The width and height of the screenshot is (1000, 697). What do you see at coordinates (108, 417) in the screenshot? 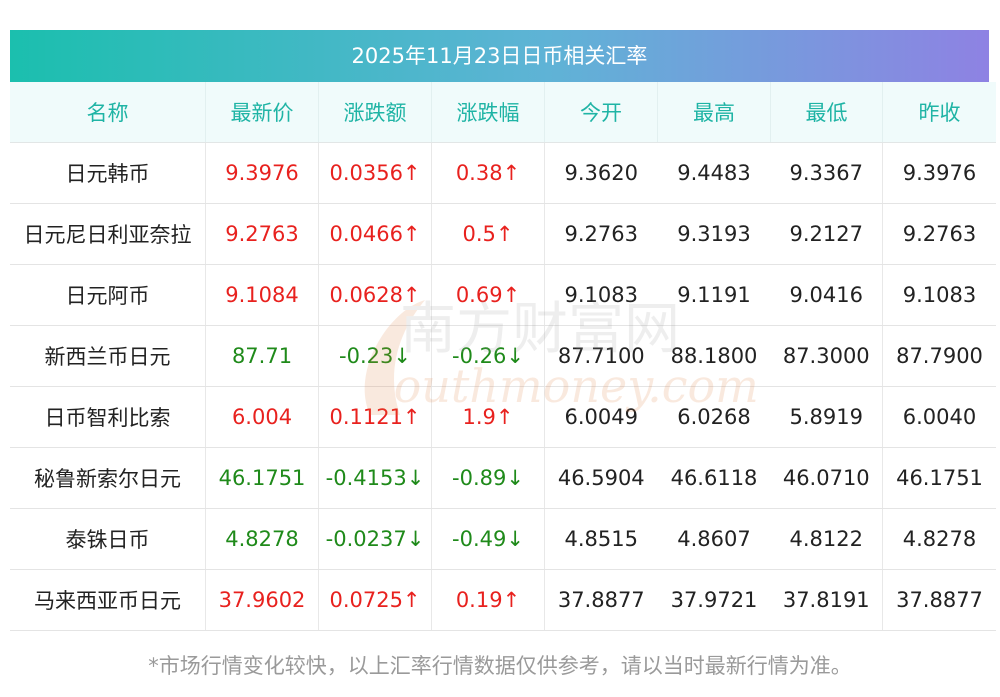
I see `pair-name-cell: 日币智利比索` at bounding box center [108, 417].